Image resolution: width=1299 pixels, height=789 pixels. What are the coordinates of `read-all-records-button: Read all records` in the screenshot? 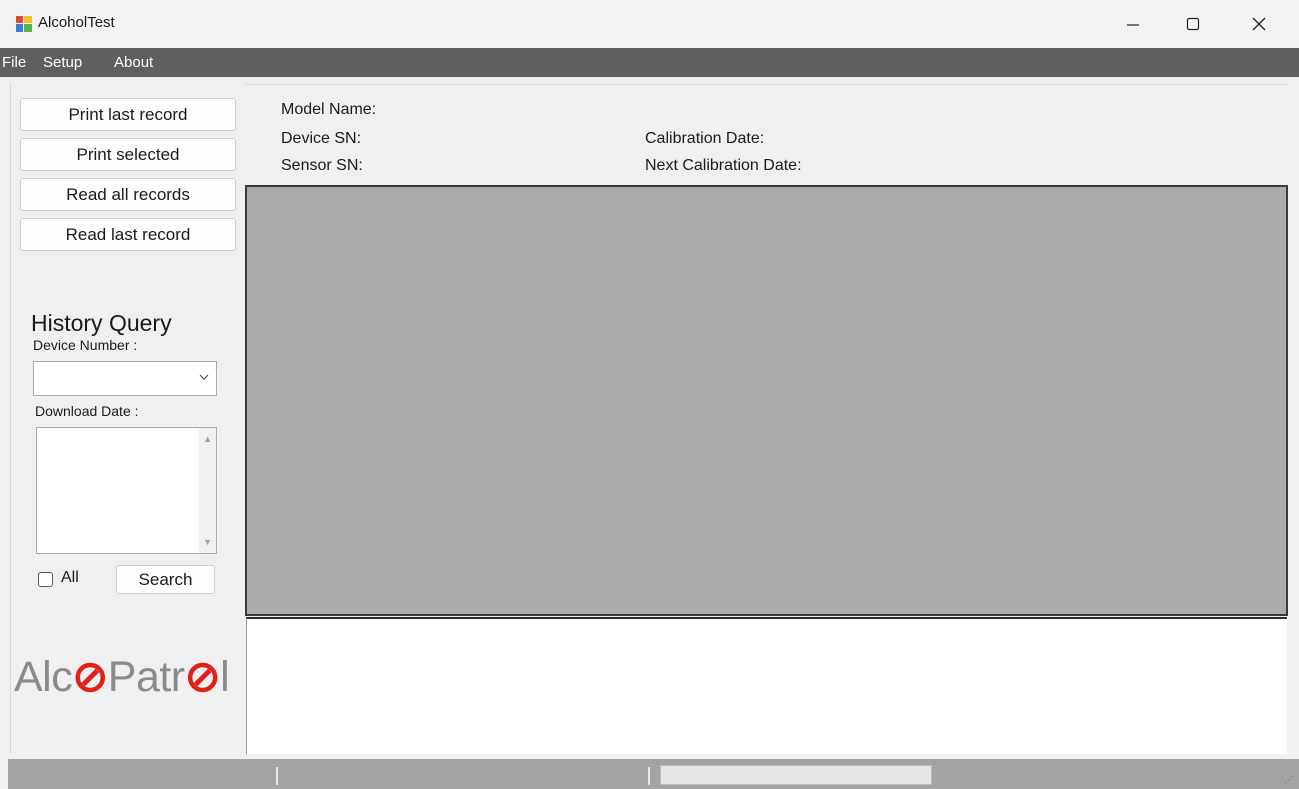 It's located at (128, 194).